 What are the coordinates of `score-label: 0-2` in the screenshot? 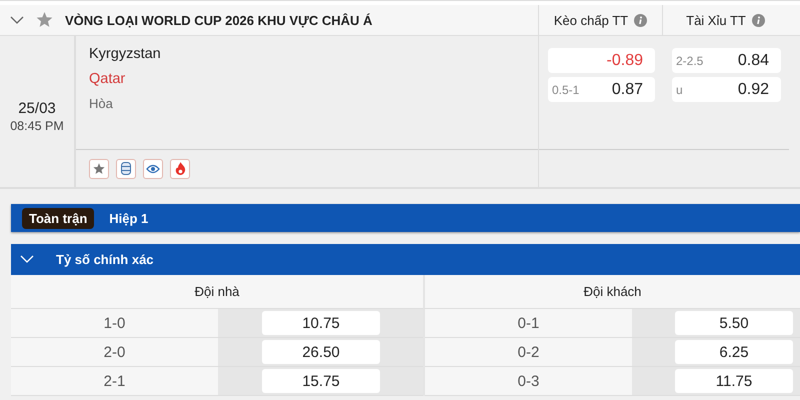 It's located at (529, 352).